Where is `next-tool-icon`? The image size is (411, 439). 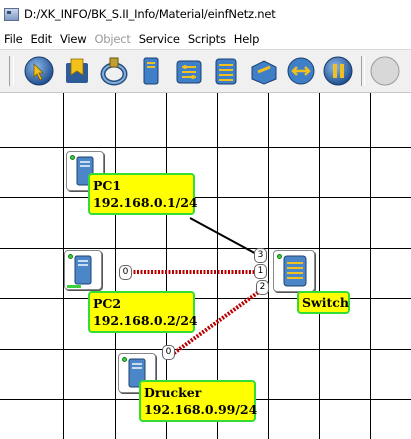 next-tool-icon is located at coordinates (390, 71).